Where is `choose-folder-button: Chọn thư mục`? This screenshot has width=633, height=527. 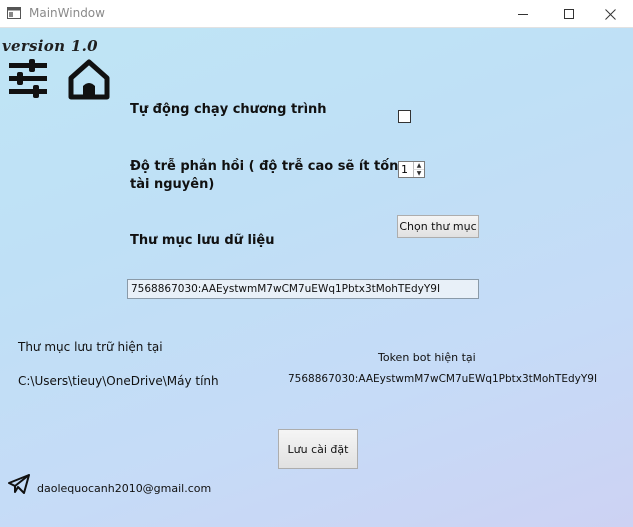
choose-folder-button: Chọn thư mục is located at coordinates (438, 226).